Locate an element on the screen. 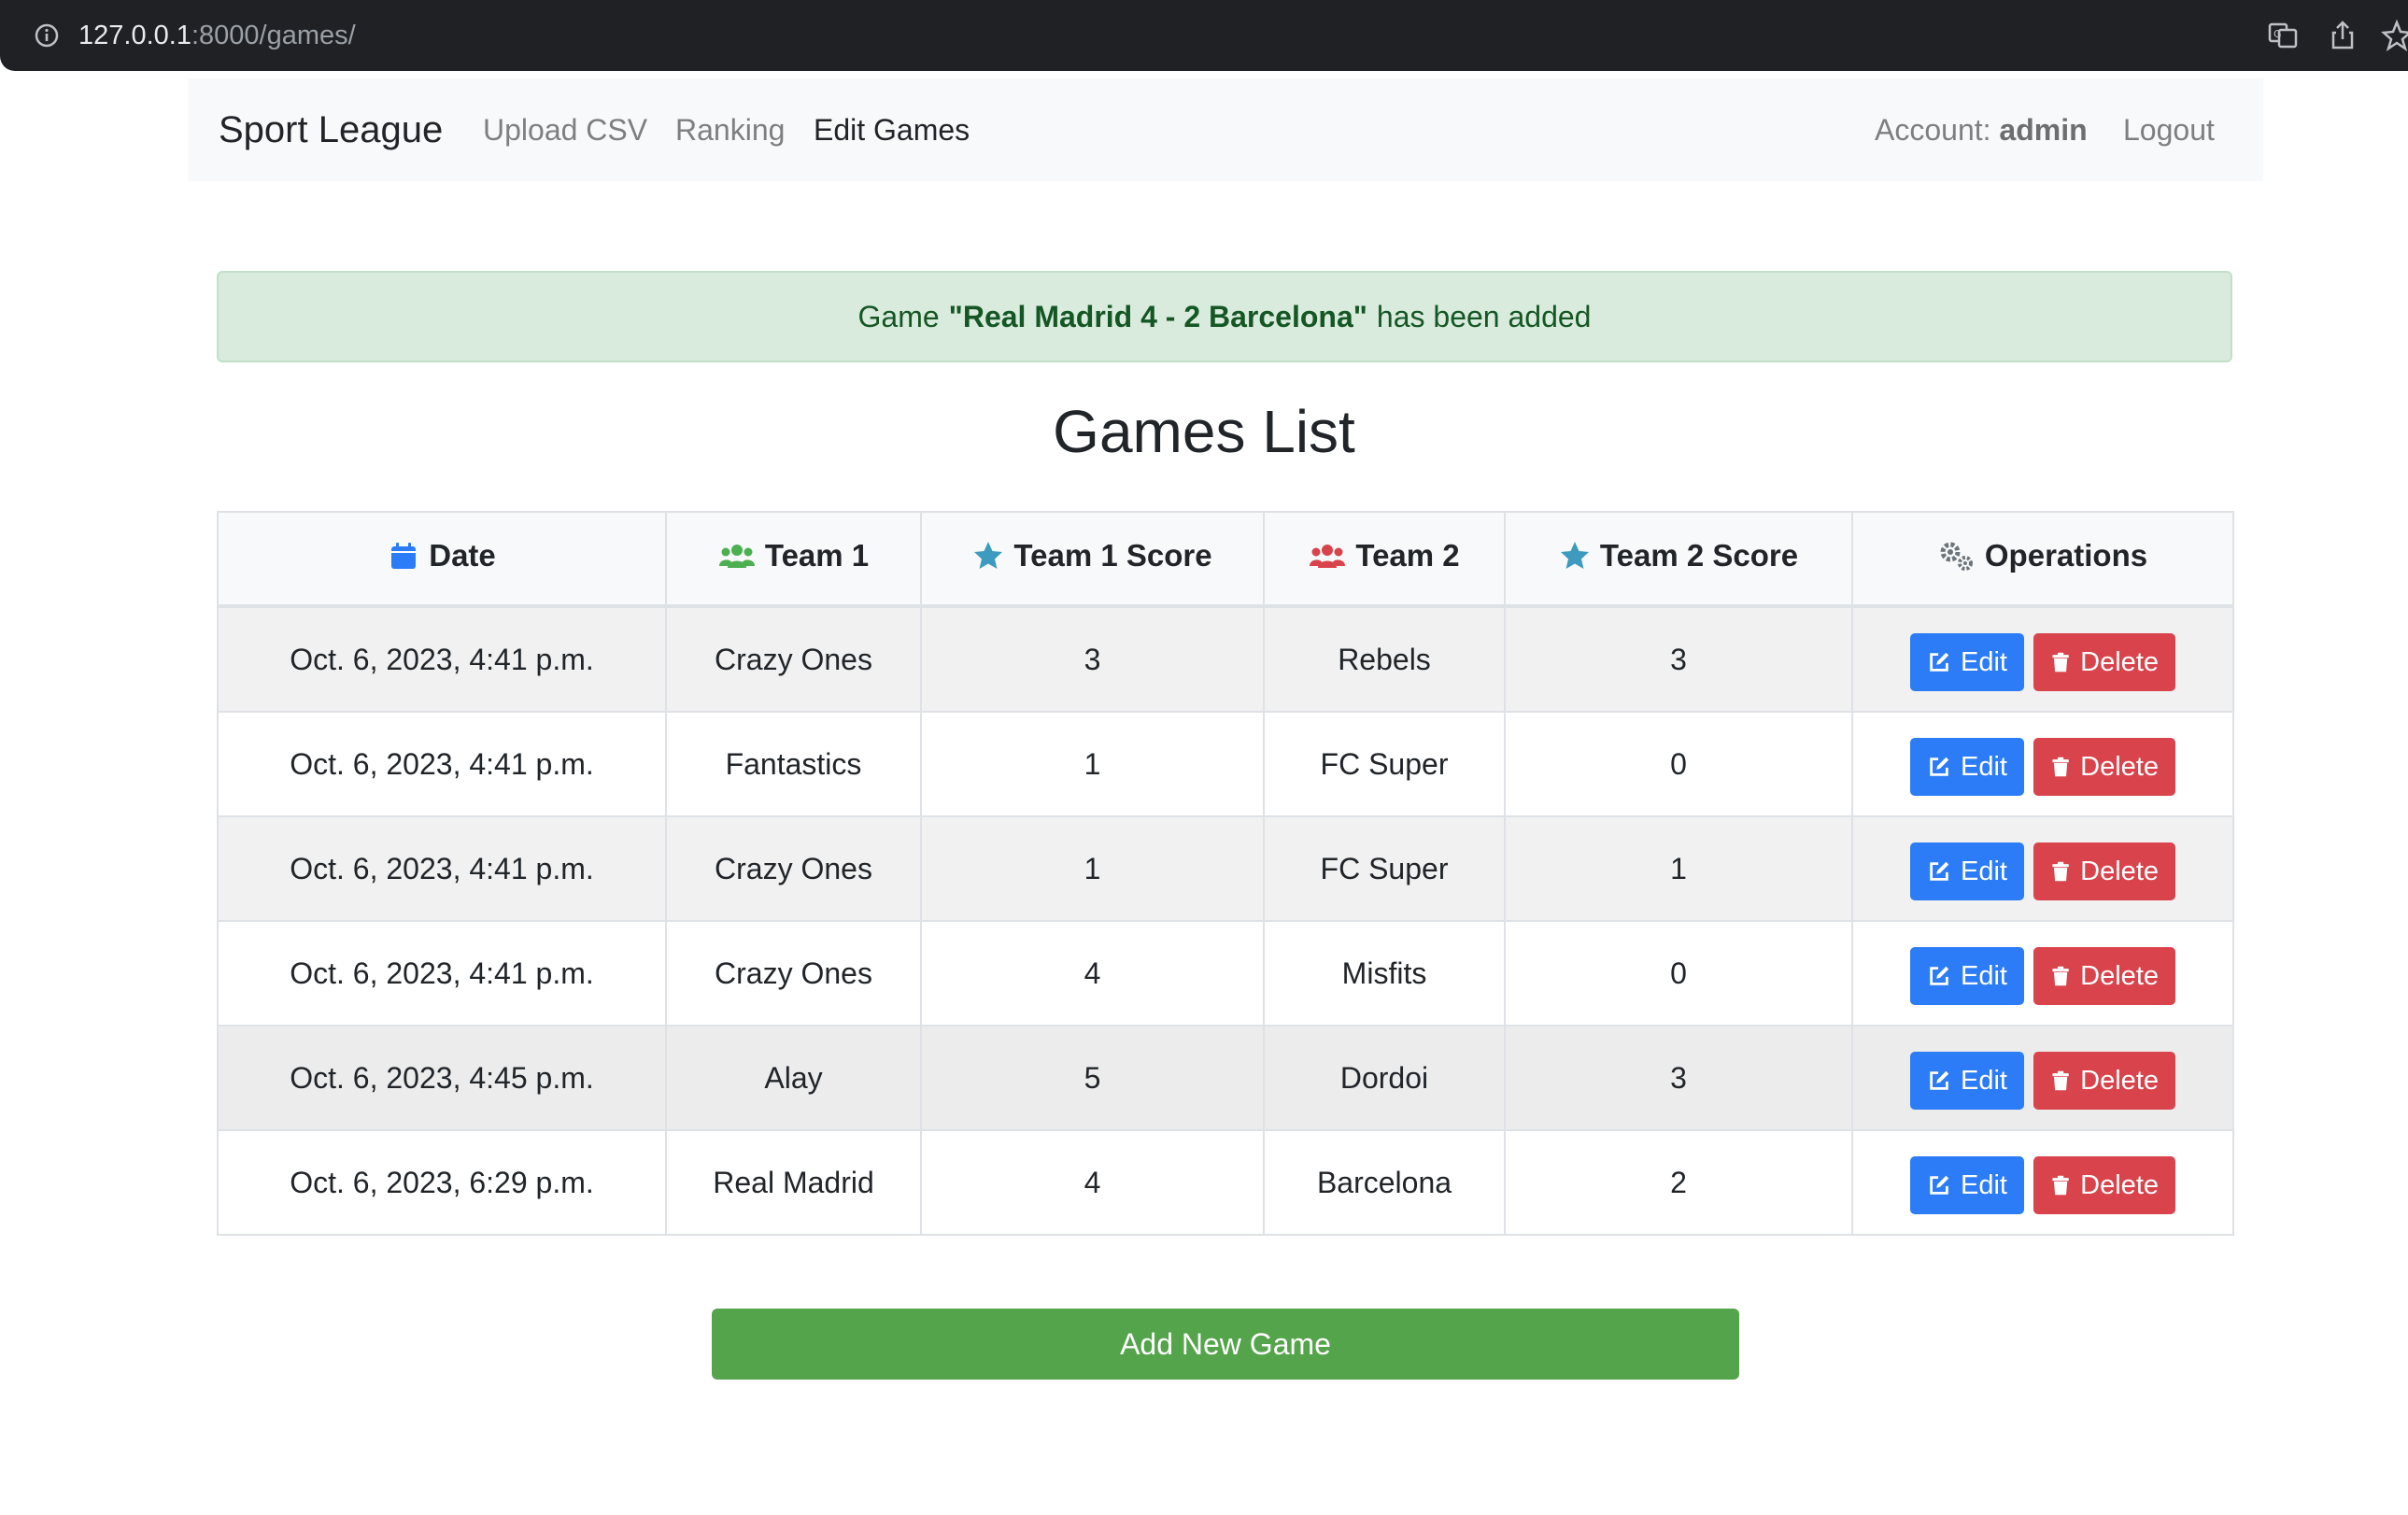  site-info-icon is located at coordinates (47, 35).